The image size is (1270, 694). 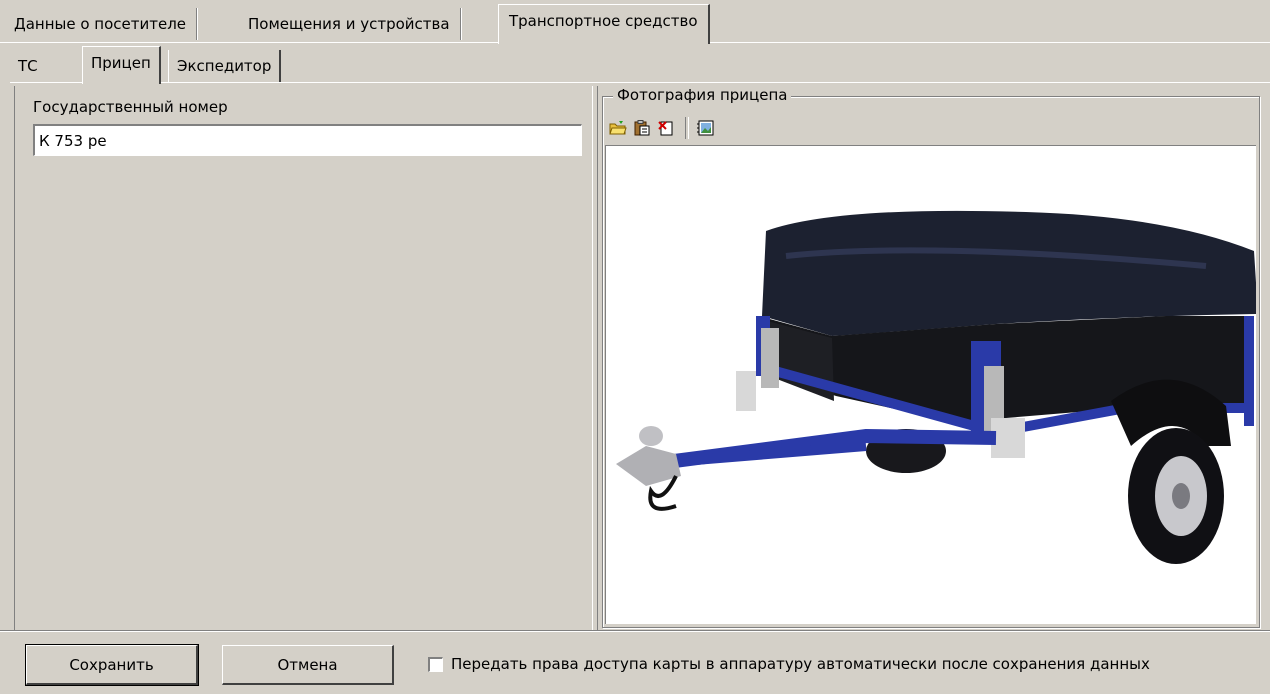 I want to click on open-folder-icon, so click(x=618, y=128).